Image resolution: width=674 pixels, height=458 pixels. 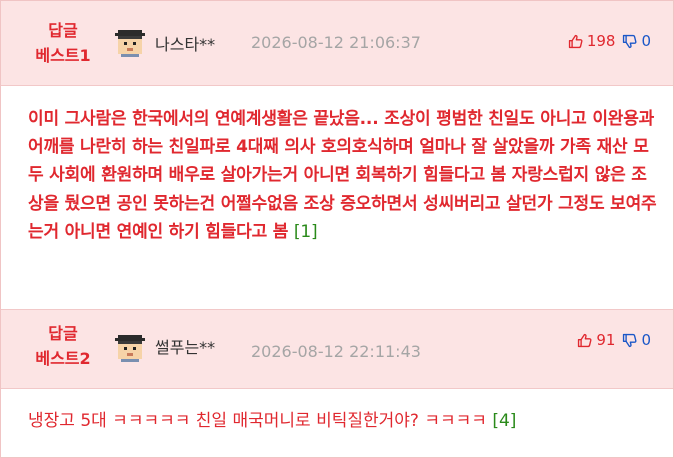 What do you see at coordinates (504, 421) in the screenshot?
I see `reply-count-link: [4]` at bounding box center [504, 421].